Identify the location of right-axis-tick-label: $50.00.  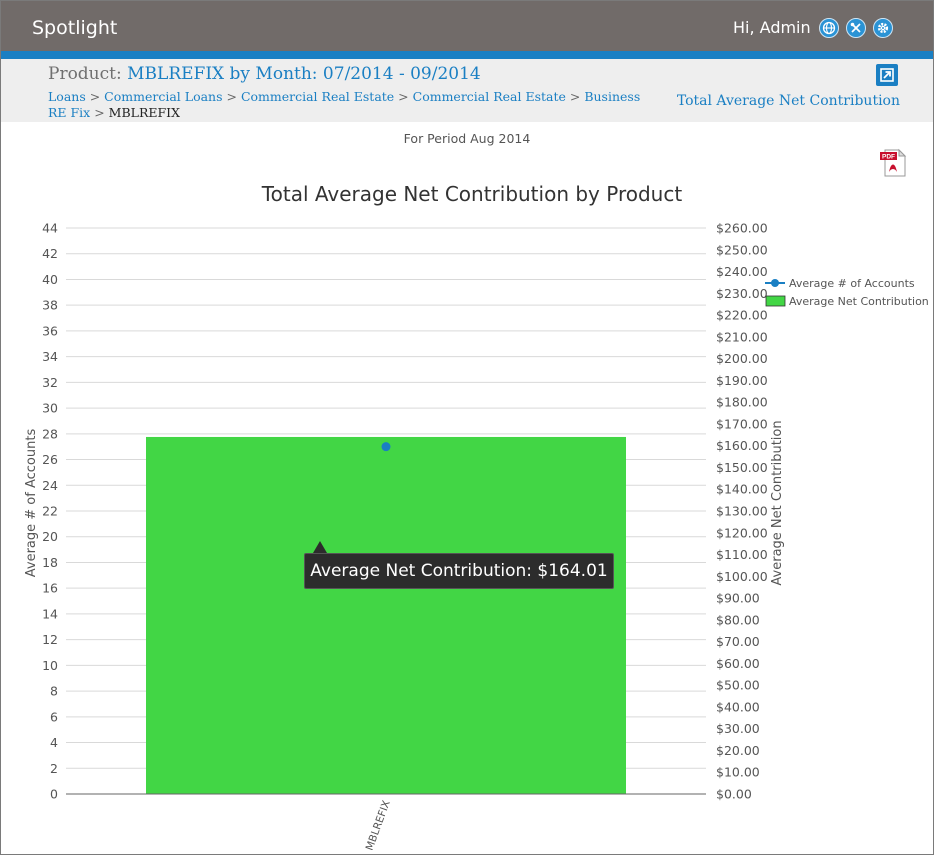
(738, 685).